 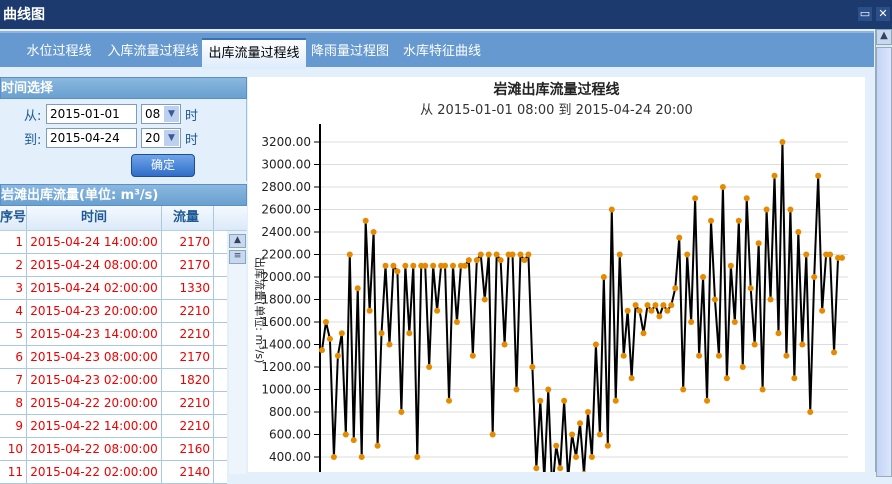 What do you see at coordinates (113, 288) in the screenshot?
I see `table-row: 3 2015-04-24 02:00:00 1330` at bounding box center [113, 288].